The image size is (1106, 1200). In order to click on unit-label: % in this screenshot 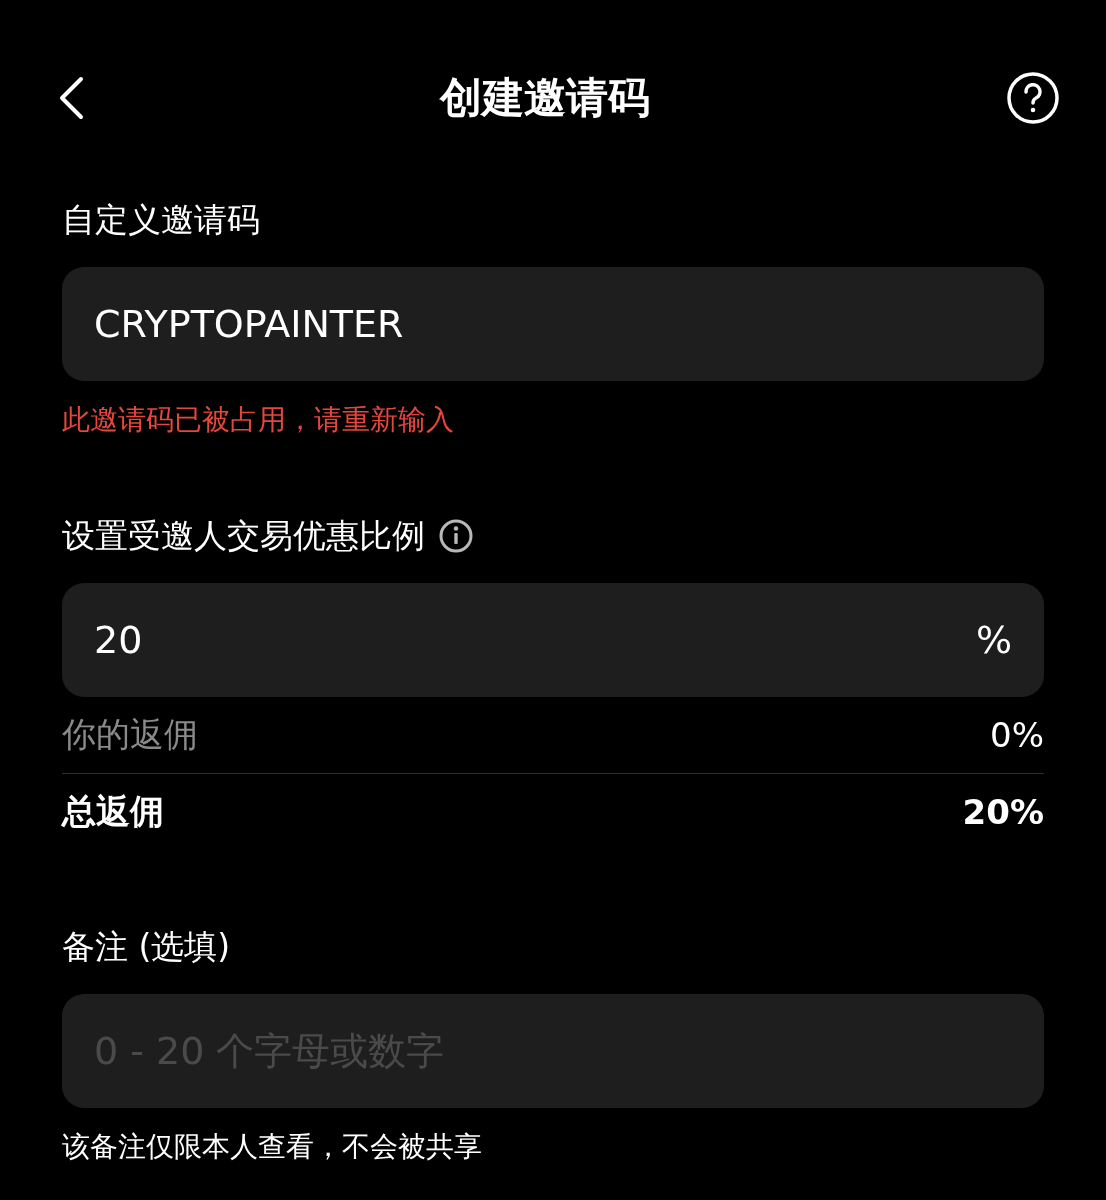, I will do `click(993, 640)`.